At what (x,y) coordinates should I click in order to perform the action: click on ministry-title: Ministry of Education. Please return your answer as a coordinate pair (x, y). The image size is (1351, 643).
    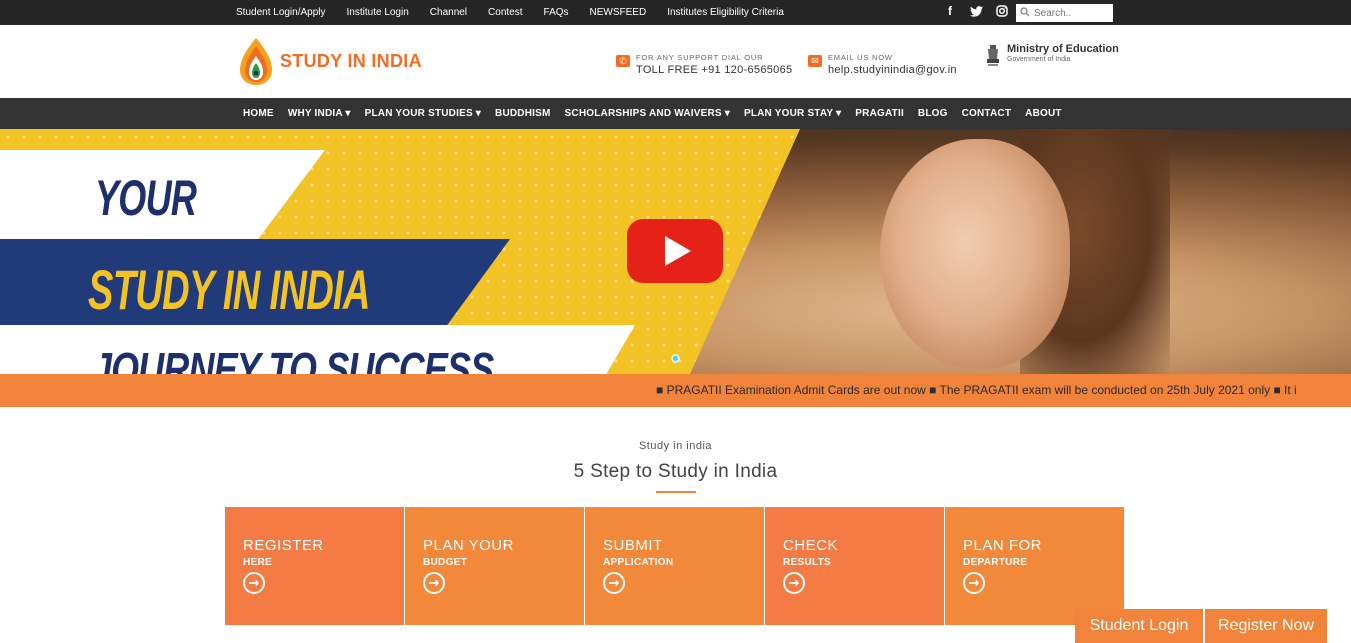
    Looking at the image, I should click on (1063, 49).